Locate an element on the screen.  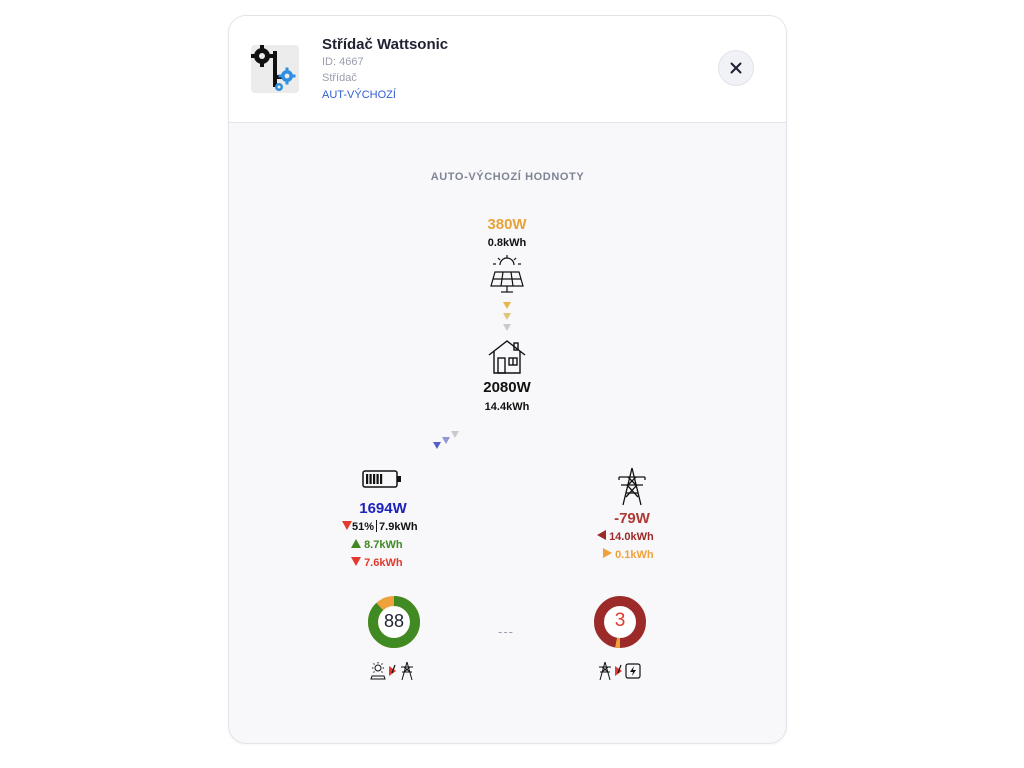
right-arrow-icon is located at coordinates (607, 553).